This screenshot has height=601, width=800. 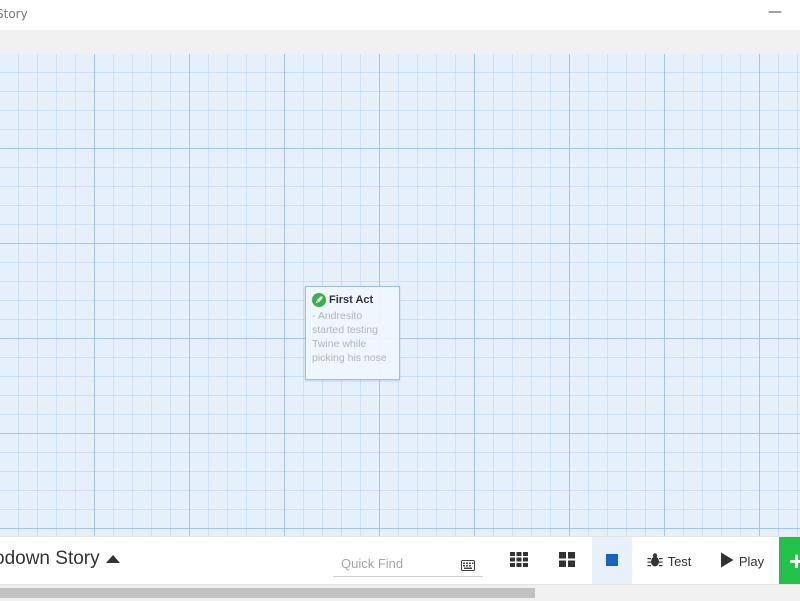 What do you see at coordinates (267, 593) in the screenshot?
I see `scrollbar-thumb` at bounding box center [267, 593].